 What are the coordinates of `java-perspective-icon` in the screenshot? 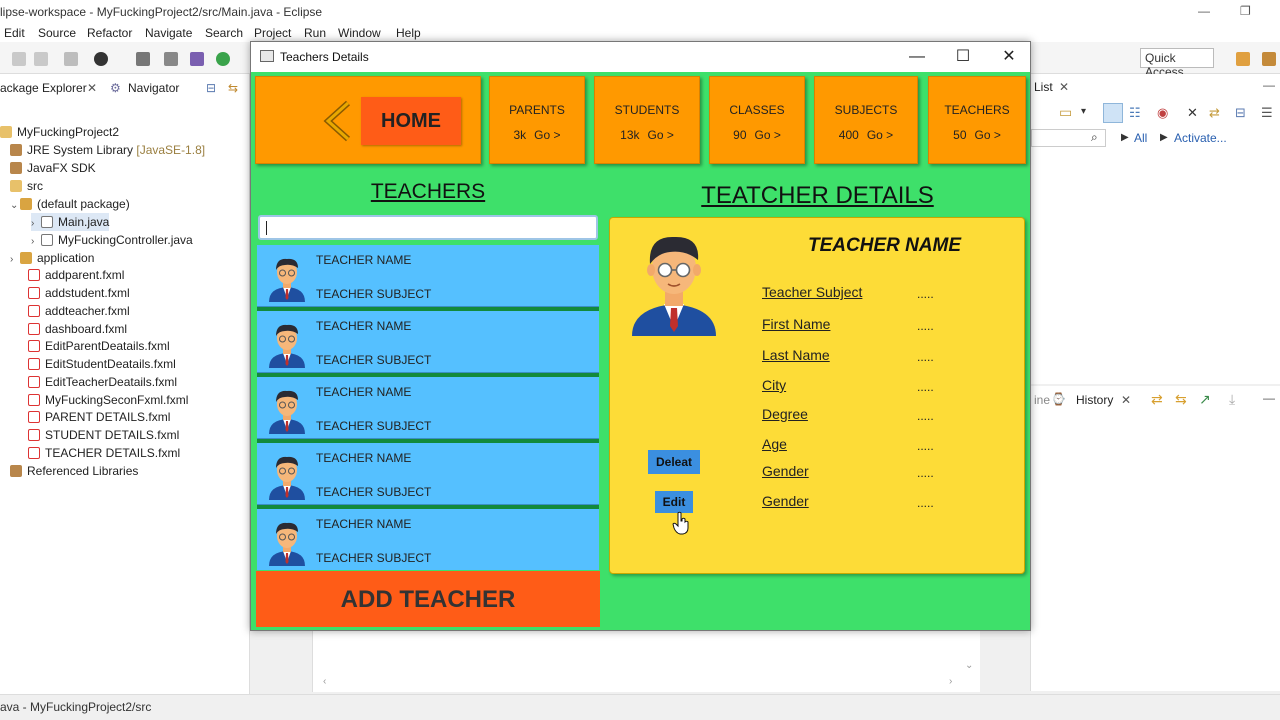 It's located at (1269, 59).